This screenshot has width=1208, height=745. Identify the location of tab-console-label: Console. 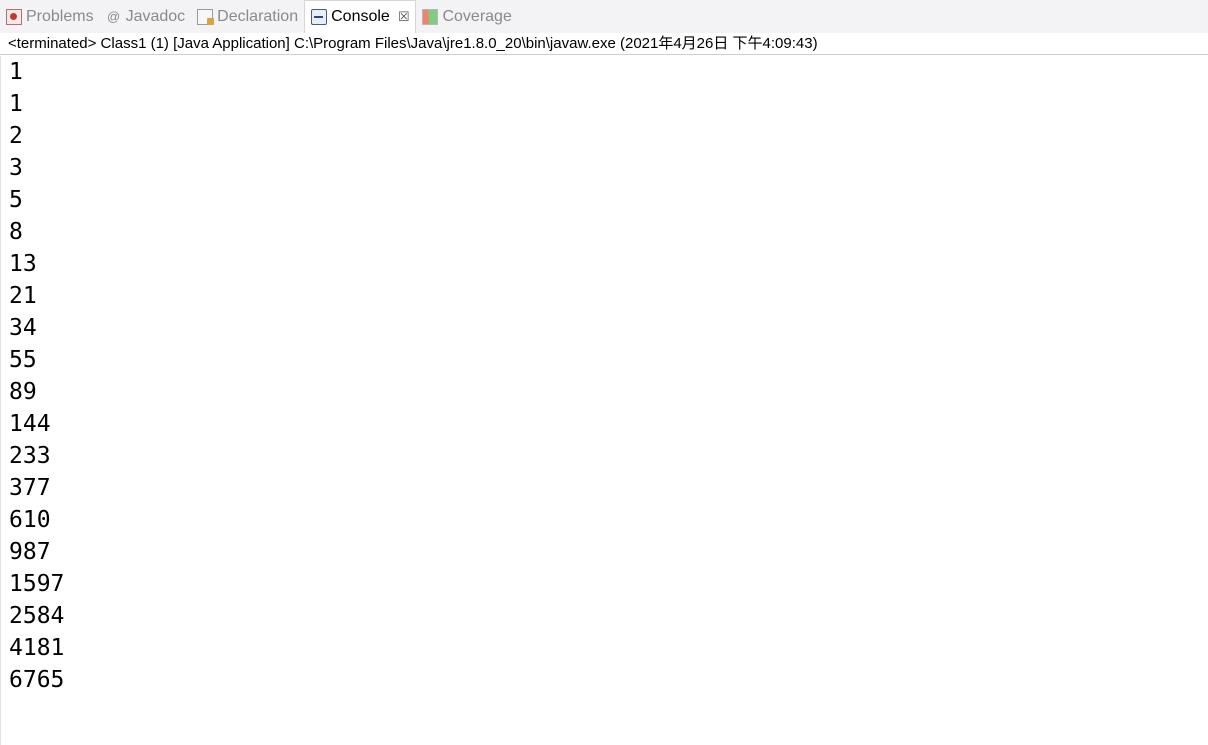
(360, 16).